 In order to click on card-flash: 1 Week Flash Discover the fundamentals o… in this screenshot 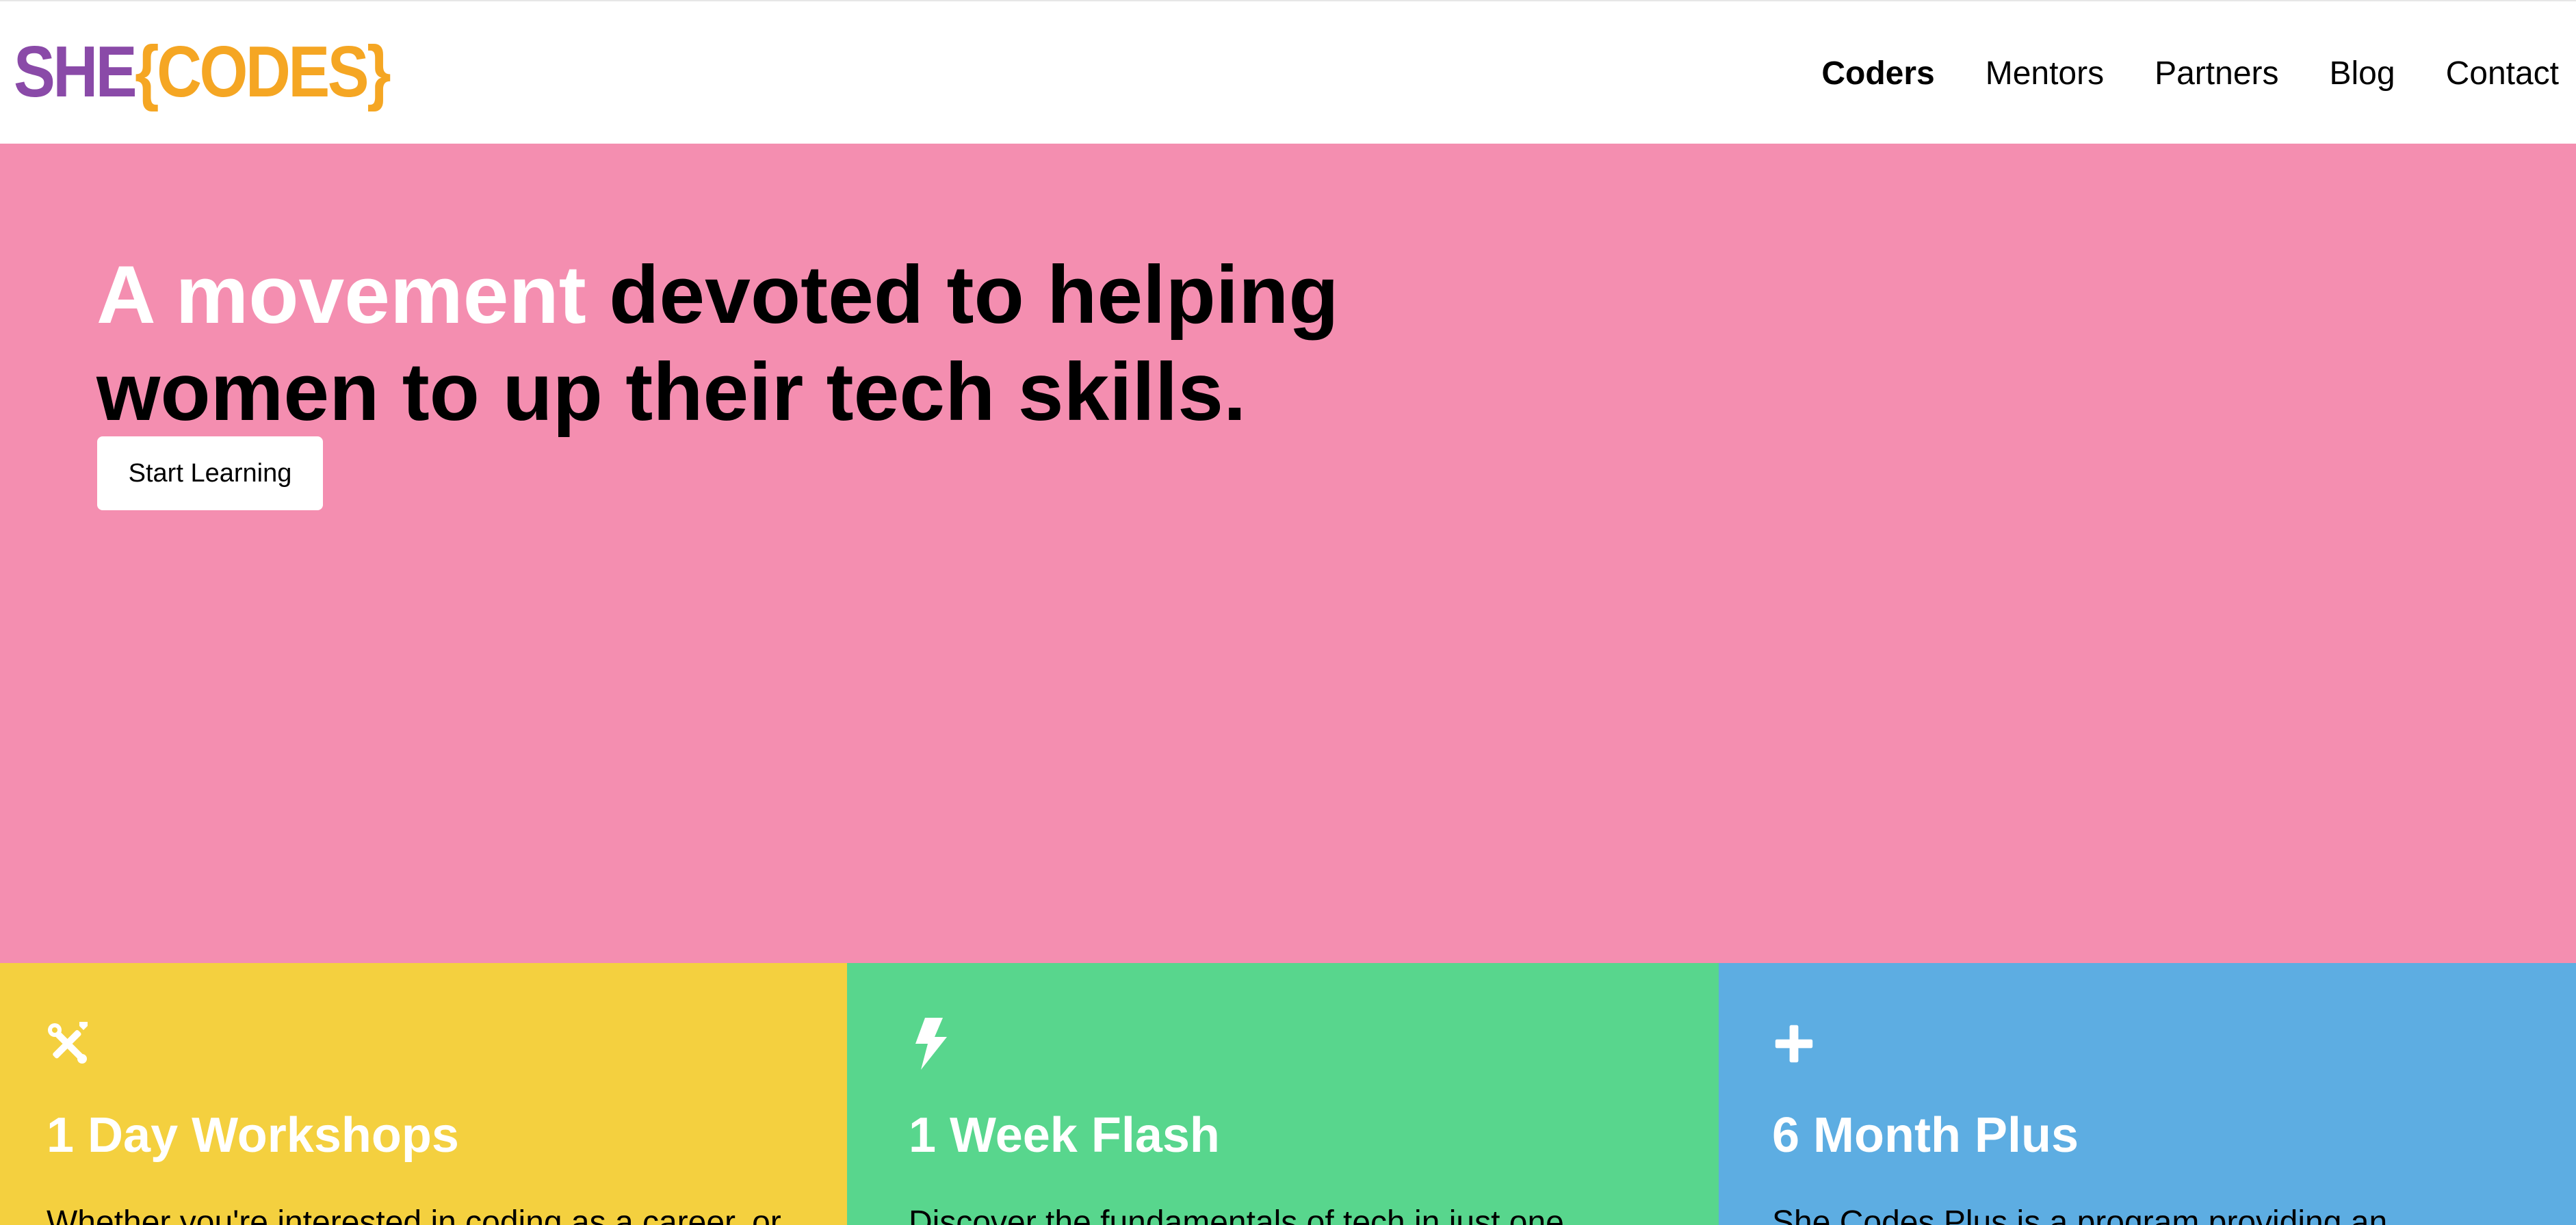, I will do `click(1283, 1094)`.